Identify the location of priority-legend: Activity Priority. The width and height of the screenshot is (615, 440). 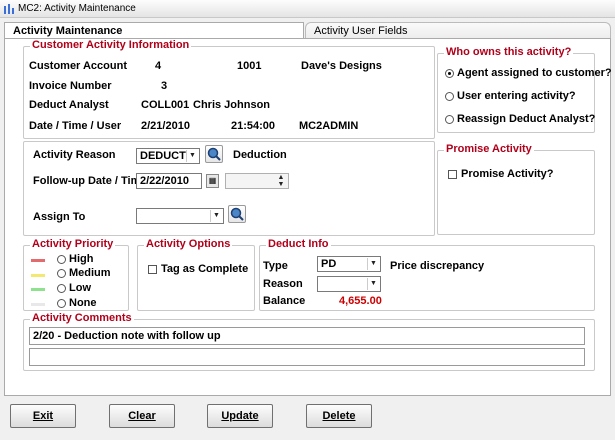
(73, 244).